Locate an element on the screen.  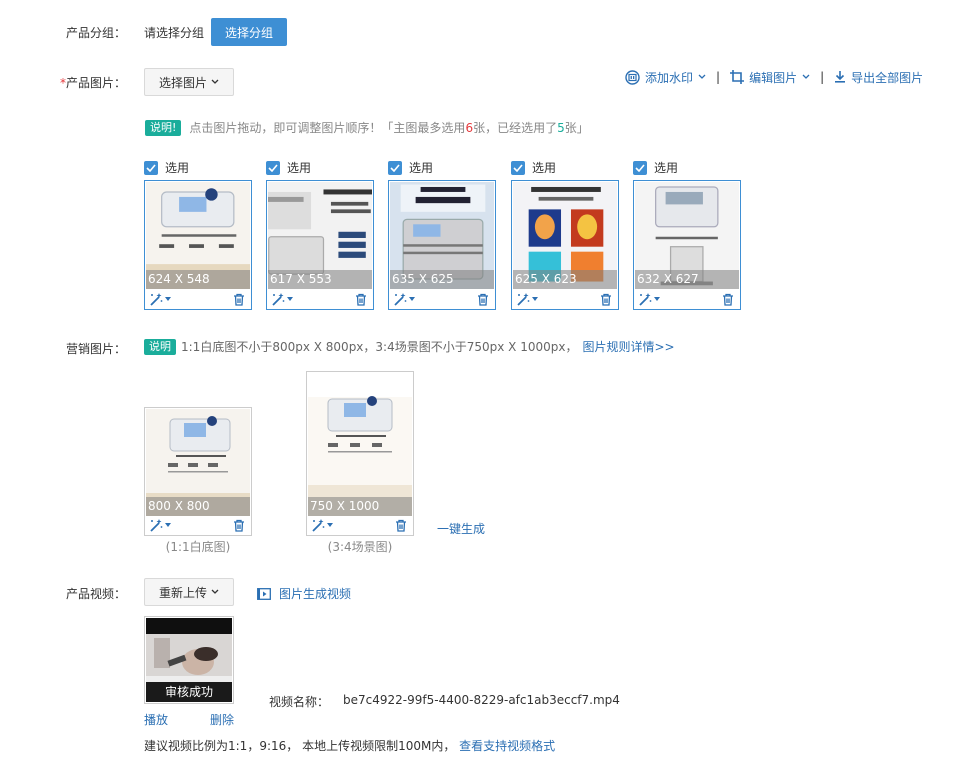
product-image-thumbnail: 624 X 548 is located at coordinates (198, 235).